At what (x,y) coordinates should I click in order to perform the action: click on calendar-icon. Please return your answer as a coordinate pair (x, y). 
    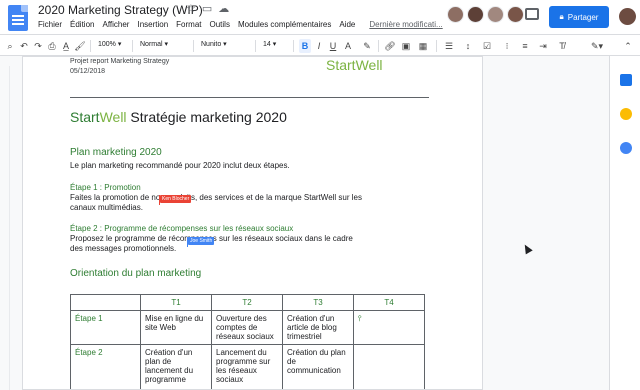
    Looking at the image, I should click on (626, 80).